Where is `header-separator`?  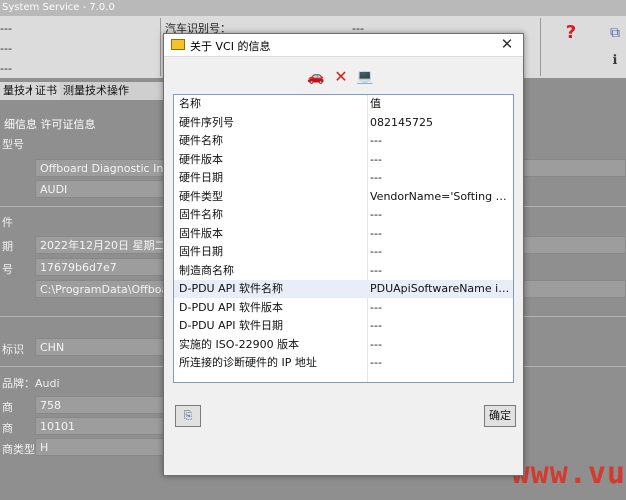
header-separator is located at coordinates (160, 47).